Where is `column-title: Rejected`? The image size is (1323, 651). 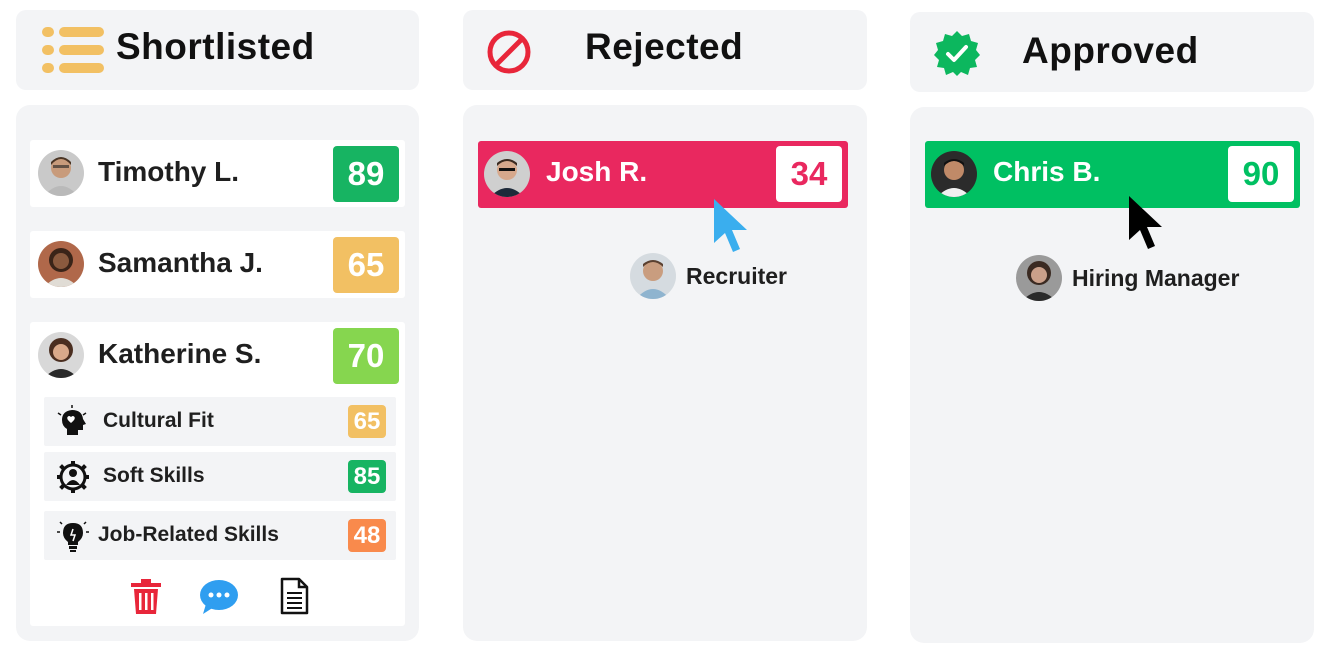
column-title: Rejected is located at coordinates (664, 46).